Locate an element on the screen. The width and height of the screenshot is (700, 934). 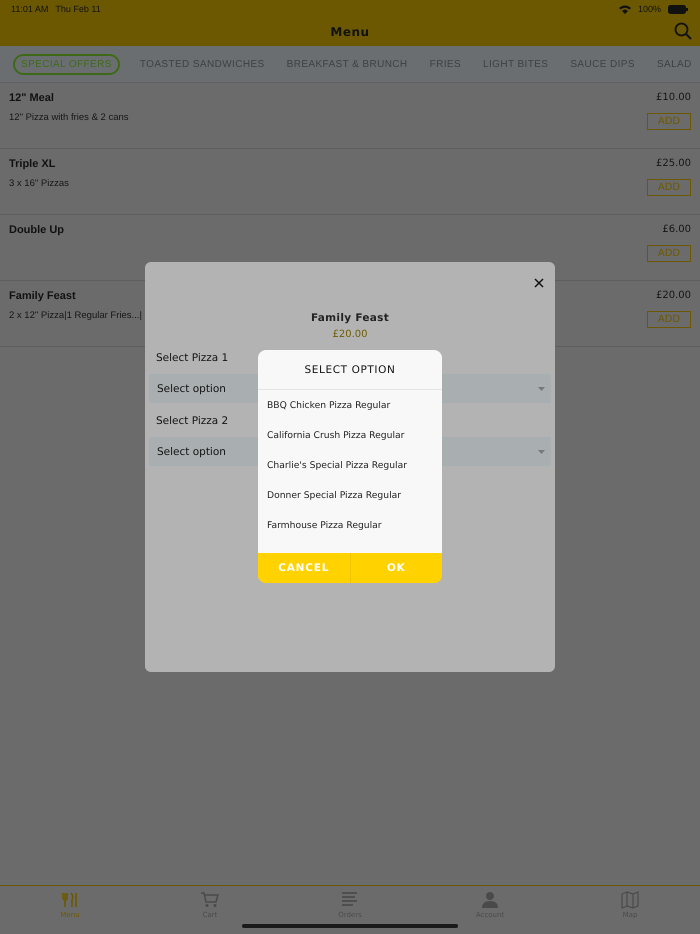
status-date: Thu Feb 11 is located at coordinates (78, 9).